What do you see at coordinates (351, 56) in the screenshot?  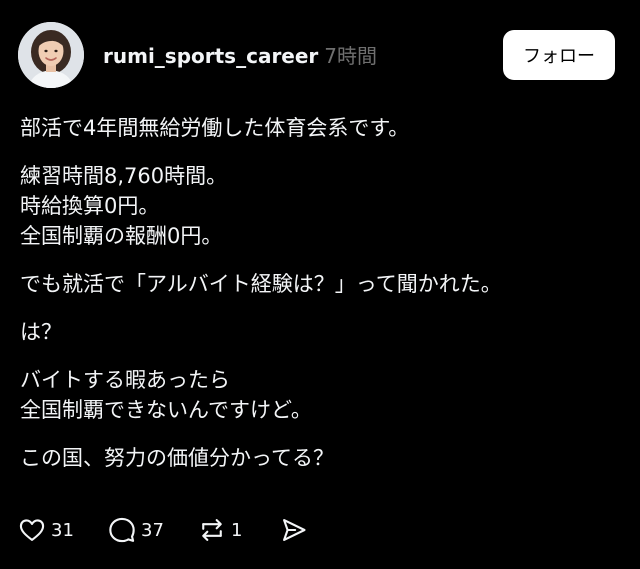 I see `post-timestamp: 7時間` at bounding box center [351, 56].